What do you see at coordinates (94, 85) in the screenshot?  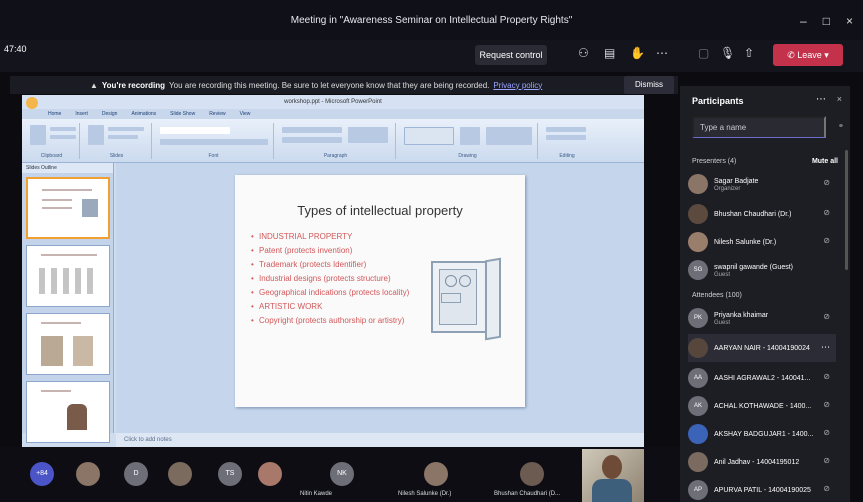 I see `warning-icon: ▲` at bounding box center [94, 85].